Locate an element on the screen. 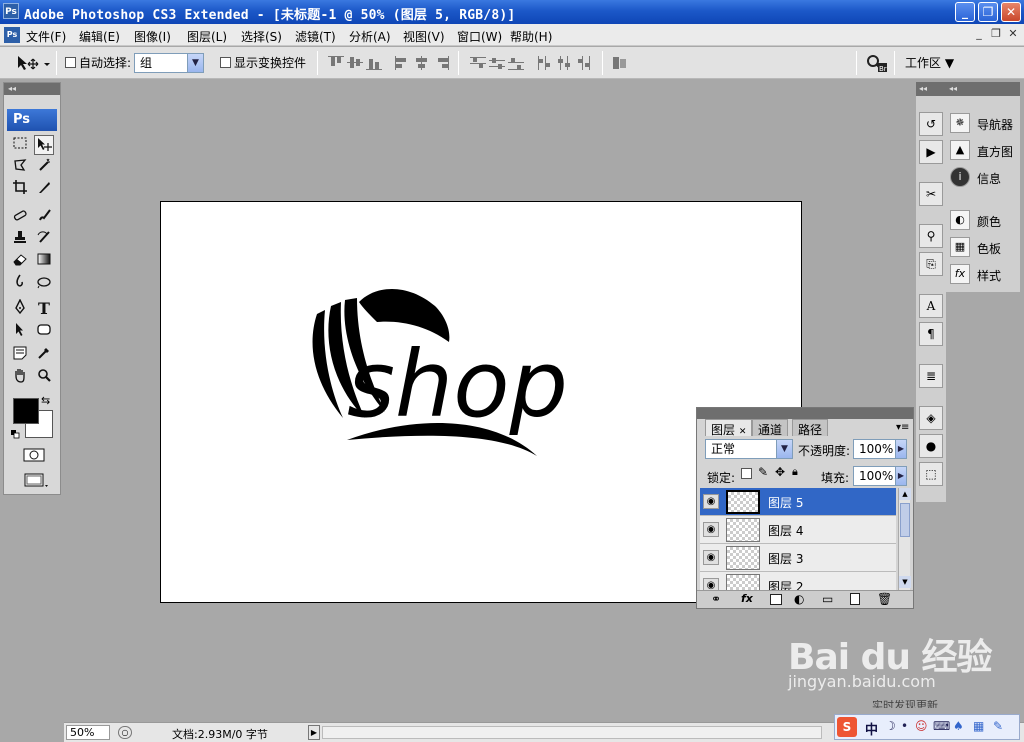 The height and width of the screenshot is (742, 1024). show-transform-checkbox is located at coordinates (225, 62).